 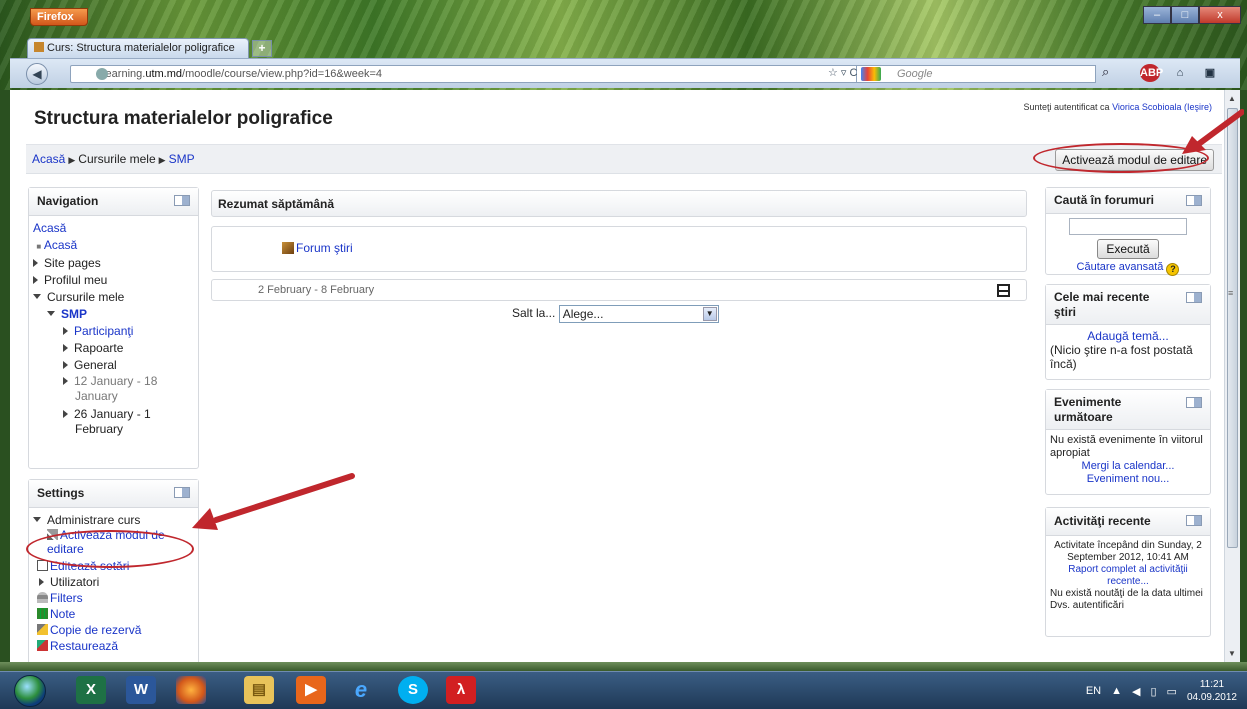 I want to click on nav-home-link: Acasă, so click(x=49, y=228).